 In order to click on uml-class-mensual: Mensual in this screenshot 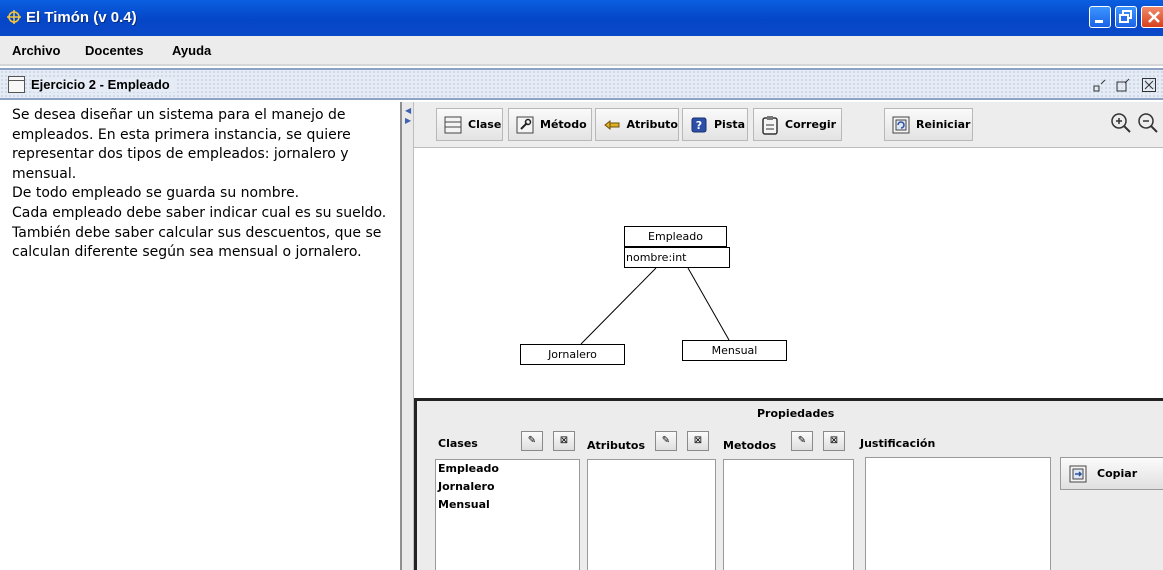, I will do `click(734, 350)`.